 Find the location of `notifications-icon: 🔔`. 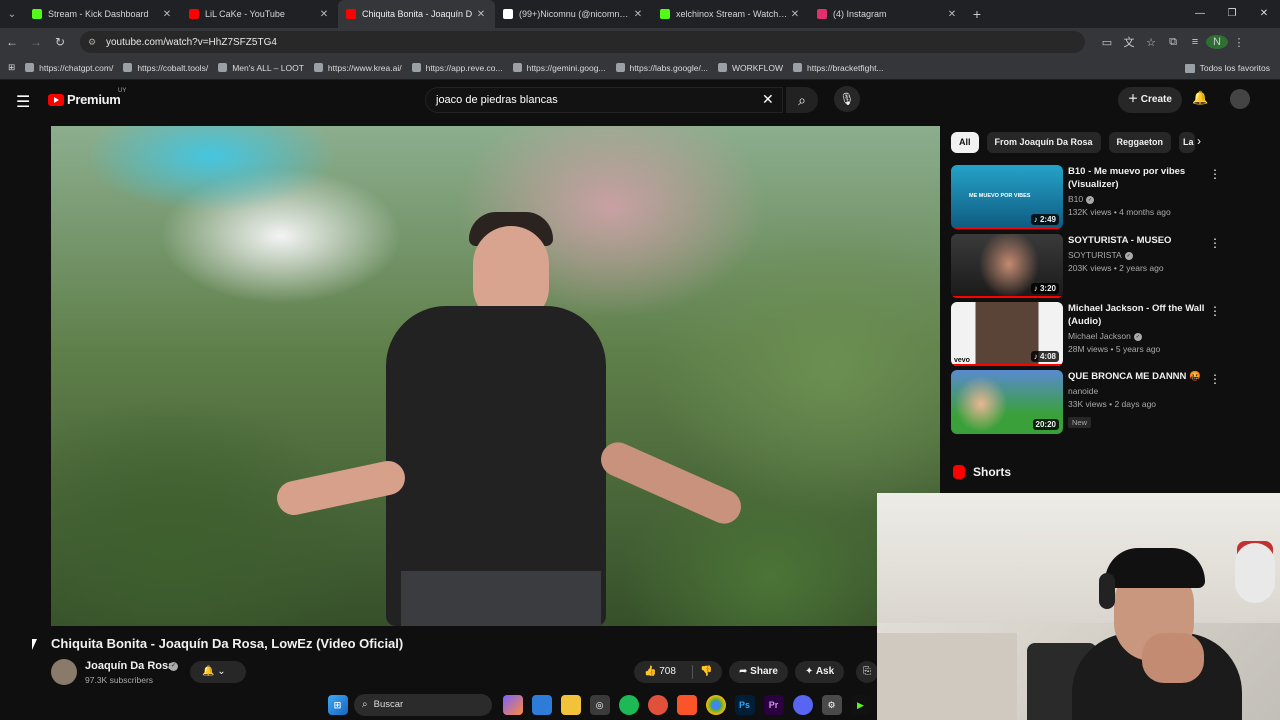

notifications-icon: 🔔 is located at coordinates (1200, 98).